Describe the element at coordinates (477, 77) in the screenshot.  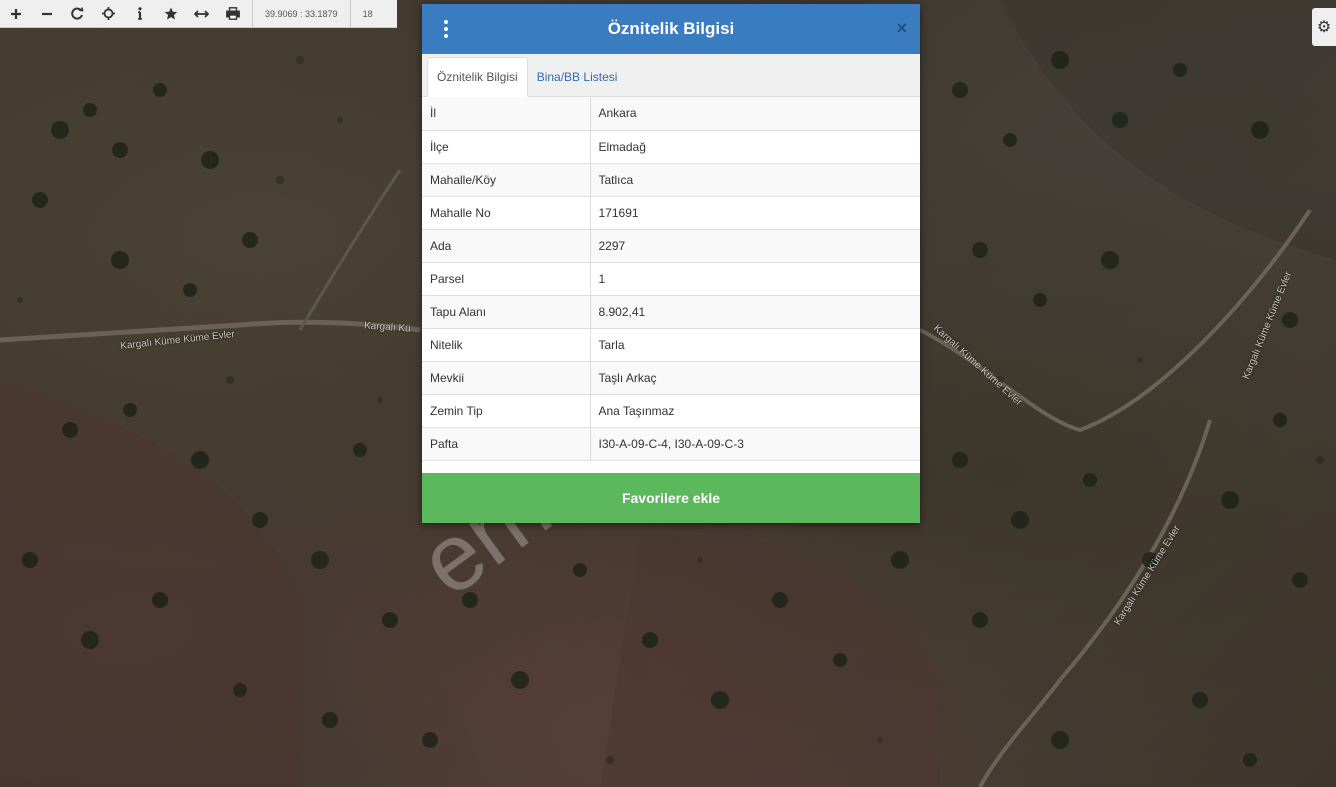
I see `tab-attribute-info: Öznitelik Bilgisi` at that location.